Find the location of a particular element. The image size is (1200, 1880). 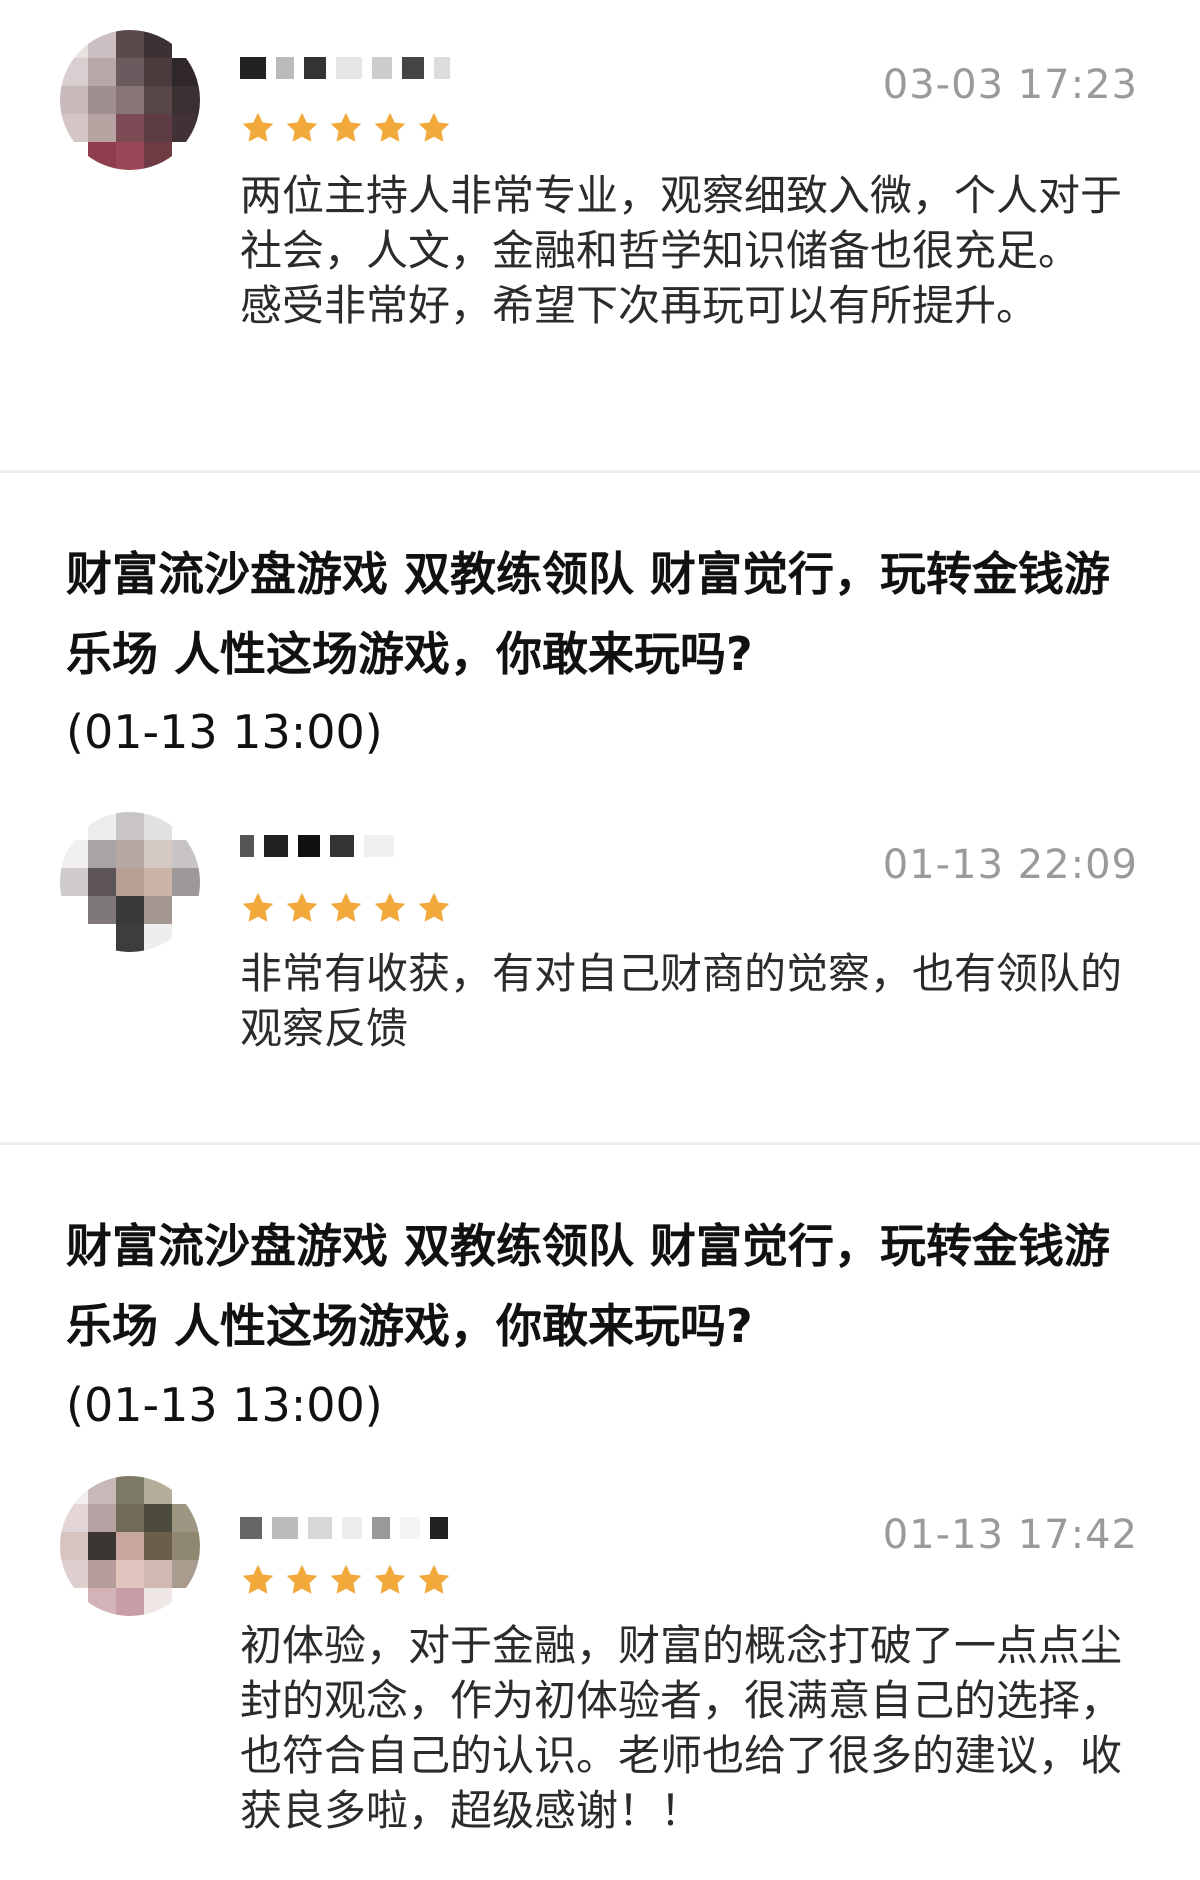

review-timestamp: 01-13 22:09 is located at coordinates (1010, 865).